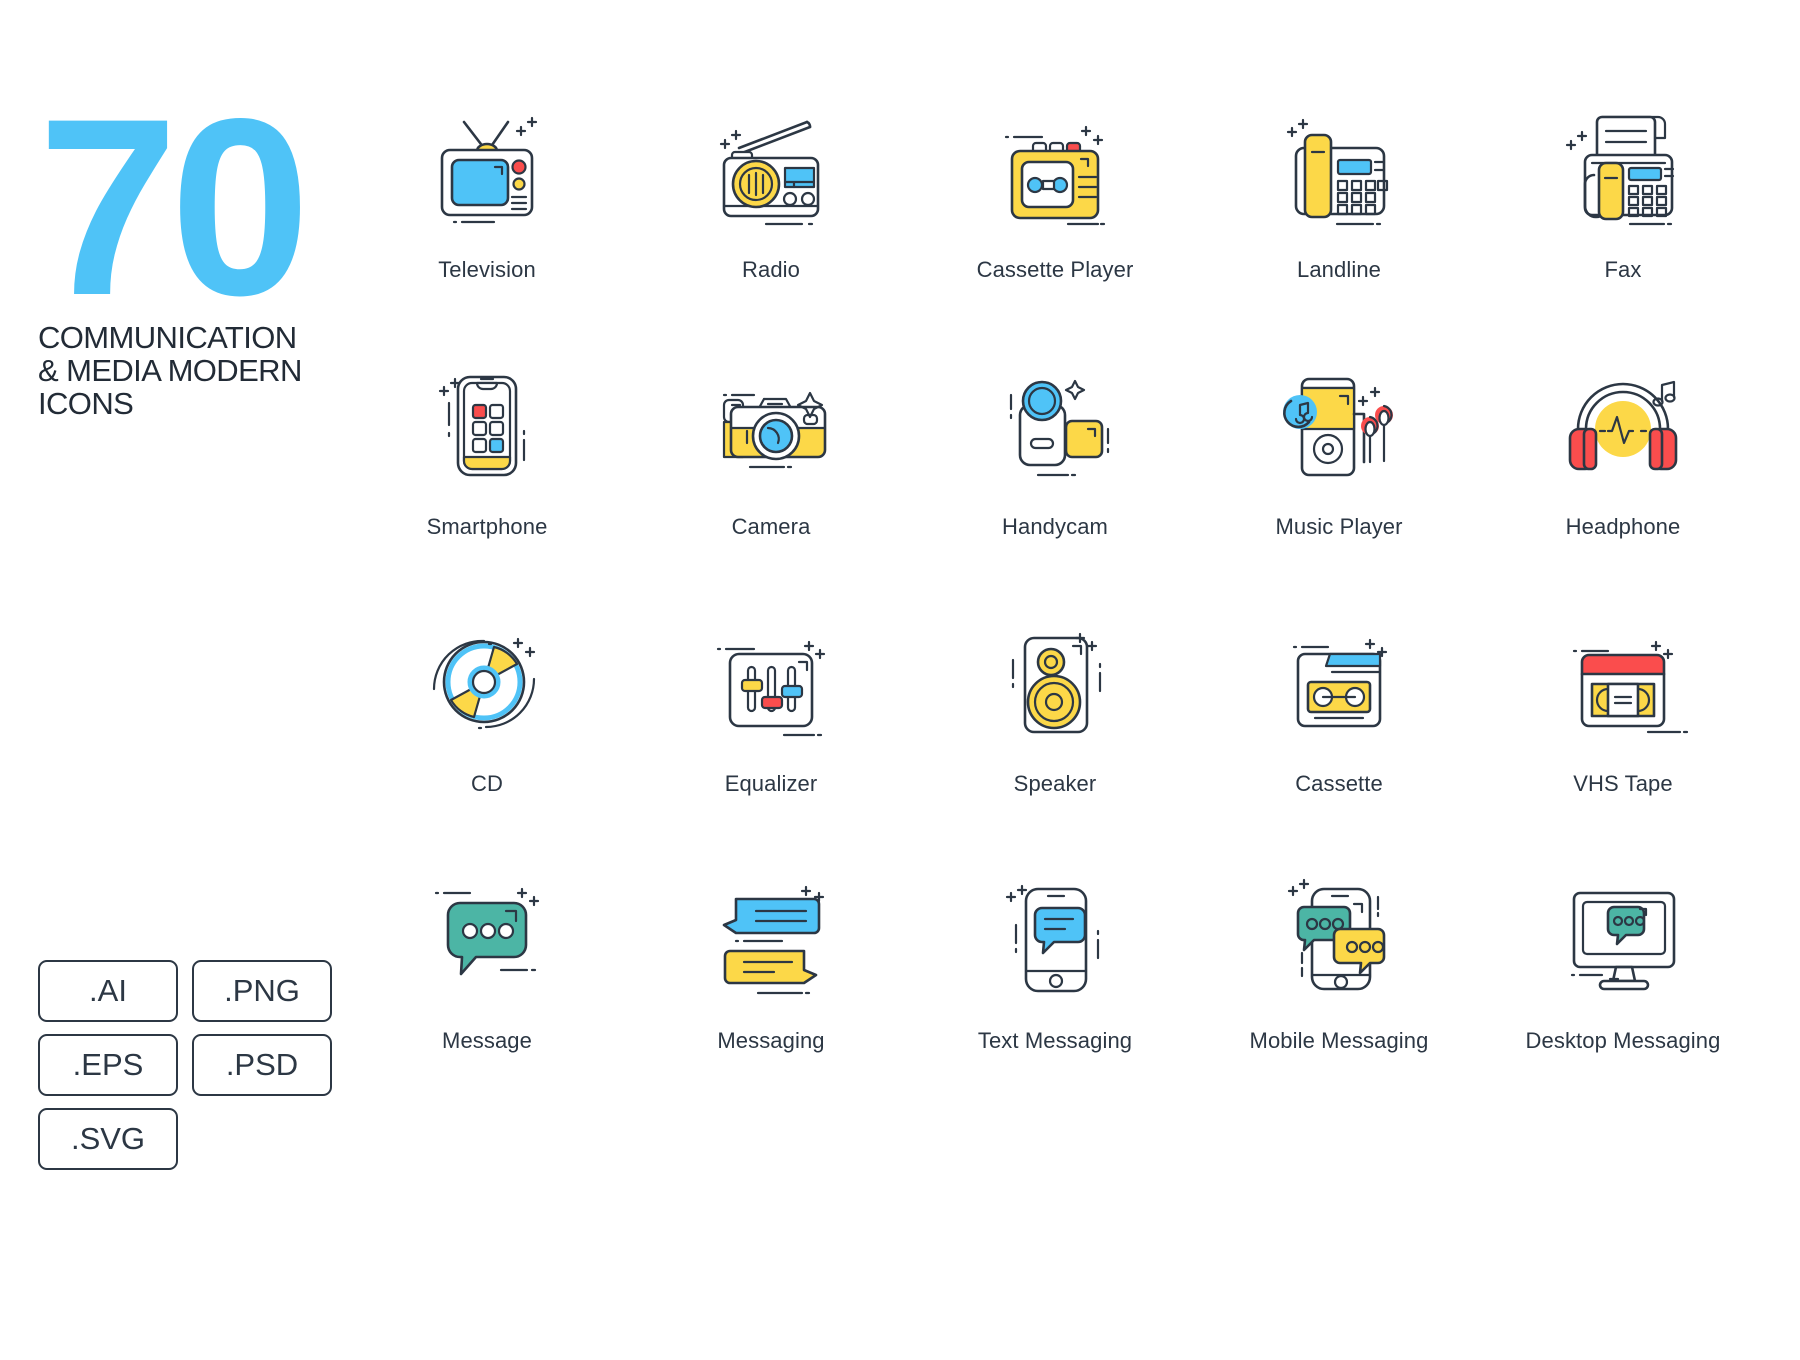 This screenshot has width=1800, height=1360. I want to click on landline-icon, so click(1339, 165).